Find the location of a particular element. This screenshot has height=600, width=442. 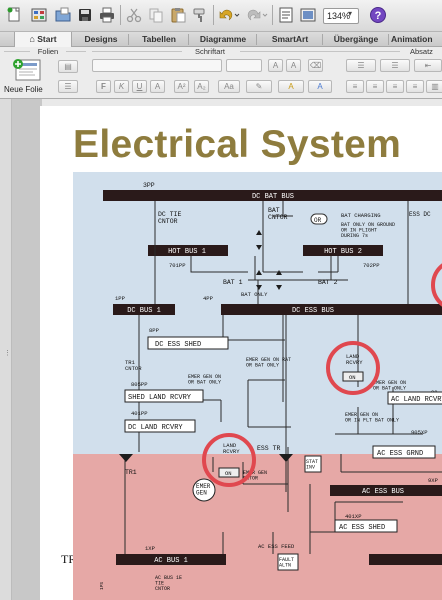

tab-start: ⌂ Start is located at coordinates (43, 39).